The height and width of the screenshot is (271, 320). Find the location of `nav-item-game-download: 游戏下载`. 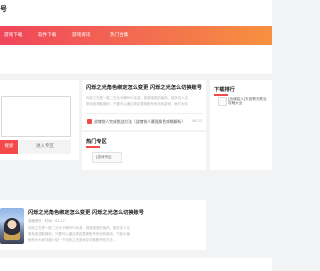

nav-item-game-download: 游戏下载 is located at coordinates (13, 35).